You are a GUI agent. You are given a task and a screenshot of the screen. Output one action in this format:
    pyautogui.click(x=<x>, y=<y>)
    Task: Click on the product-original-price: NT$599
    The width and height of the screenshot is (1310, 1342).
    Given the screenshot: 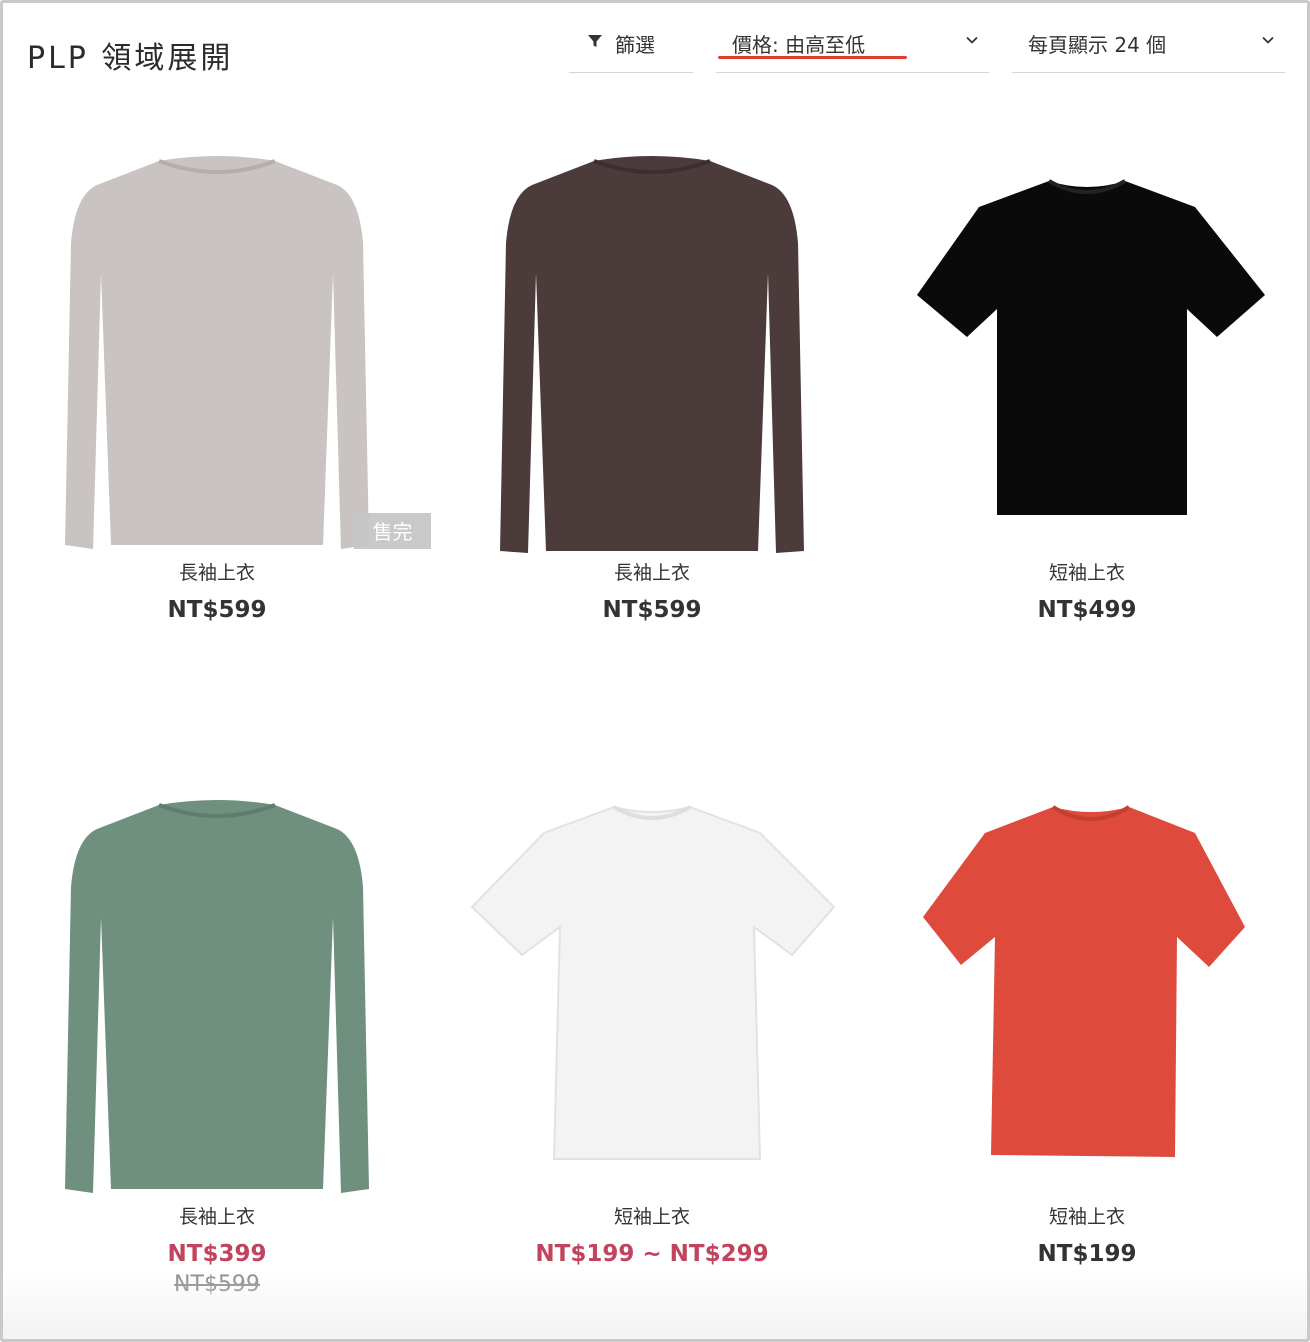 What is the action you would take?
    pyautogui.click(x=217, y=1284)
    